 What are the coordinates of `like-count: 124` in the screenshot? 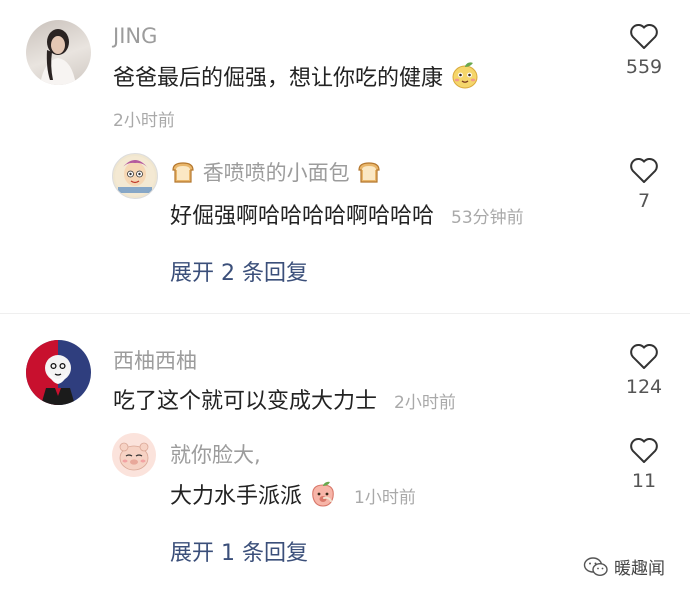 It's located at (644, 387).